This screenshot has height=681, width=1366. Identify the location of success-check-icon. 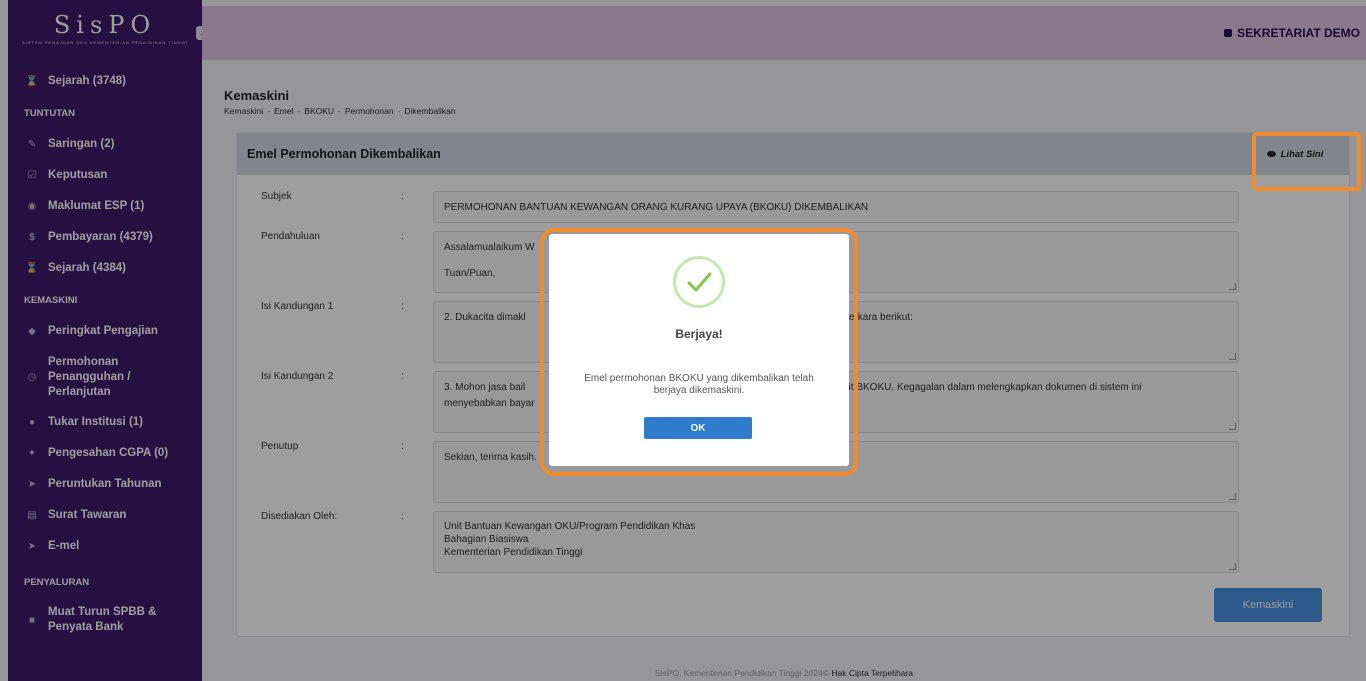
(699, 282).